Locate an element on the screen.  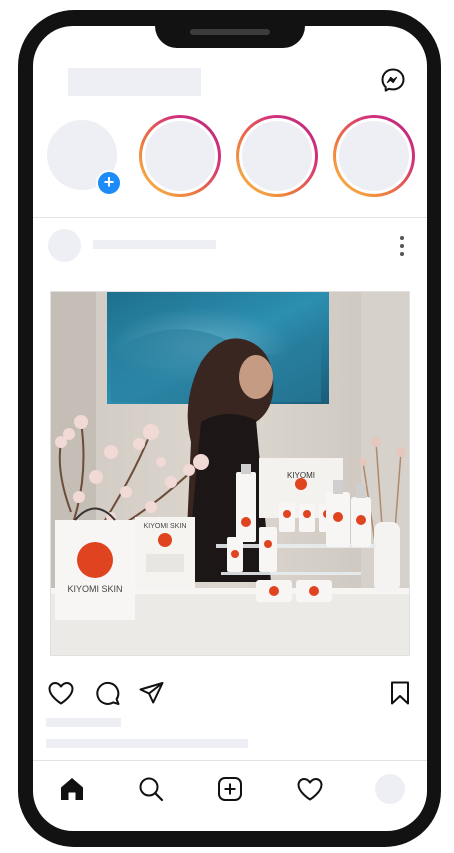
more-options-icon is located at coordinates (402, 246).